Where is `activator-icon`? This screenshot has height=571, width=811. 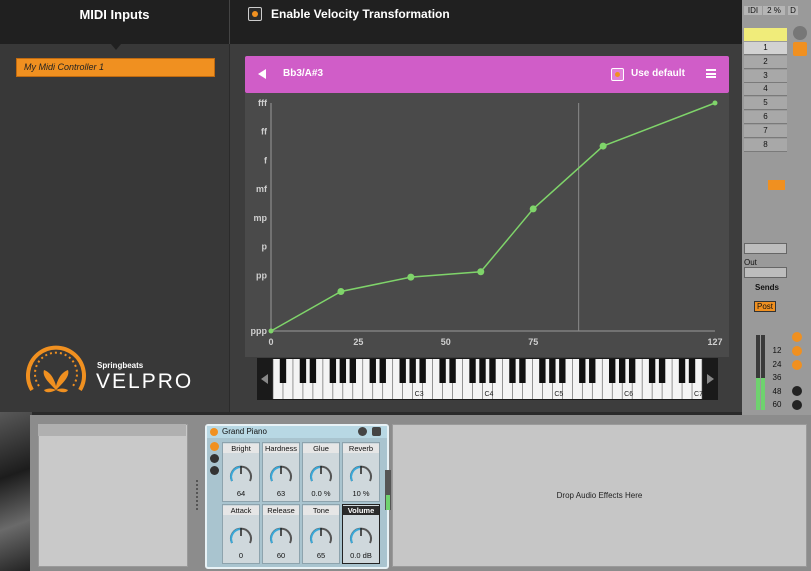
activator-icon is located at coordinates (797, 351).